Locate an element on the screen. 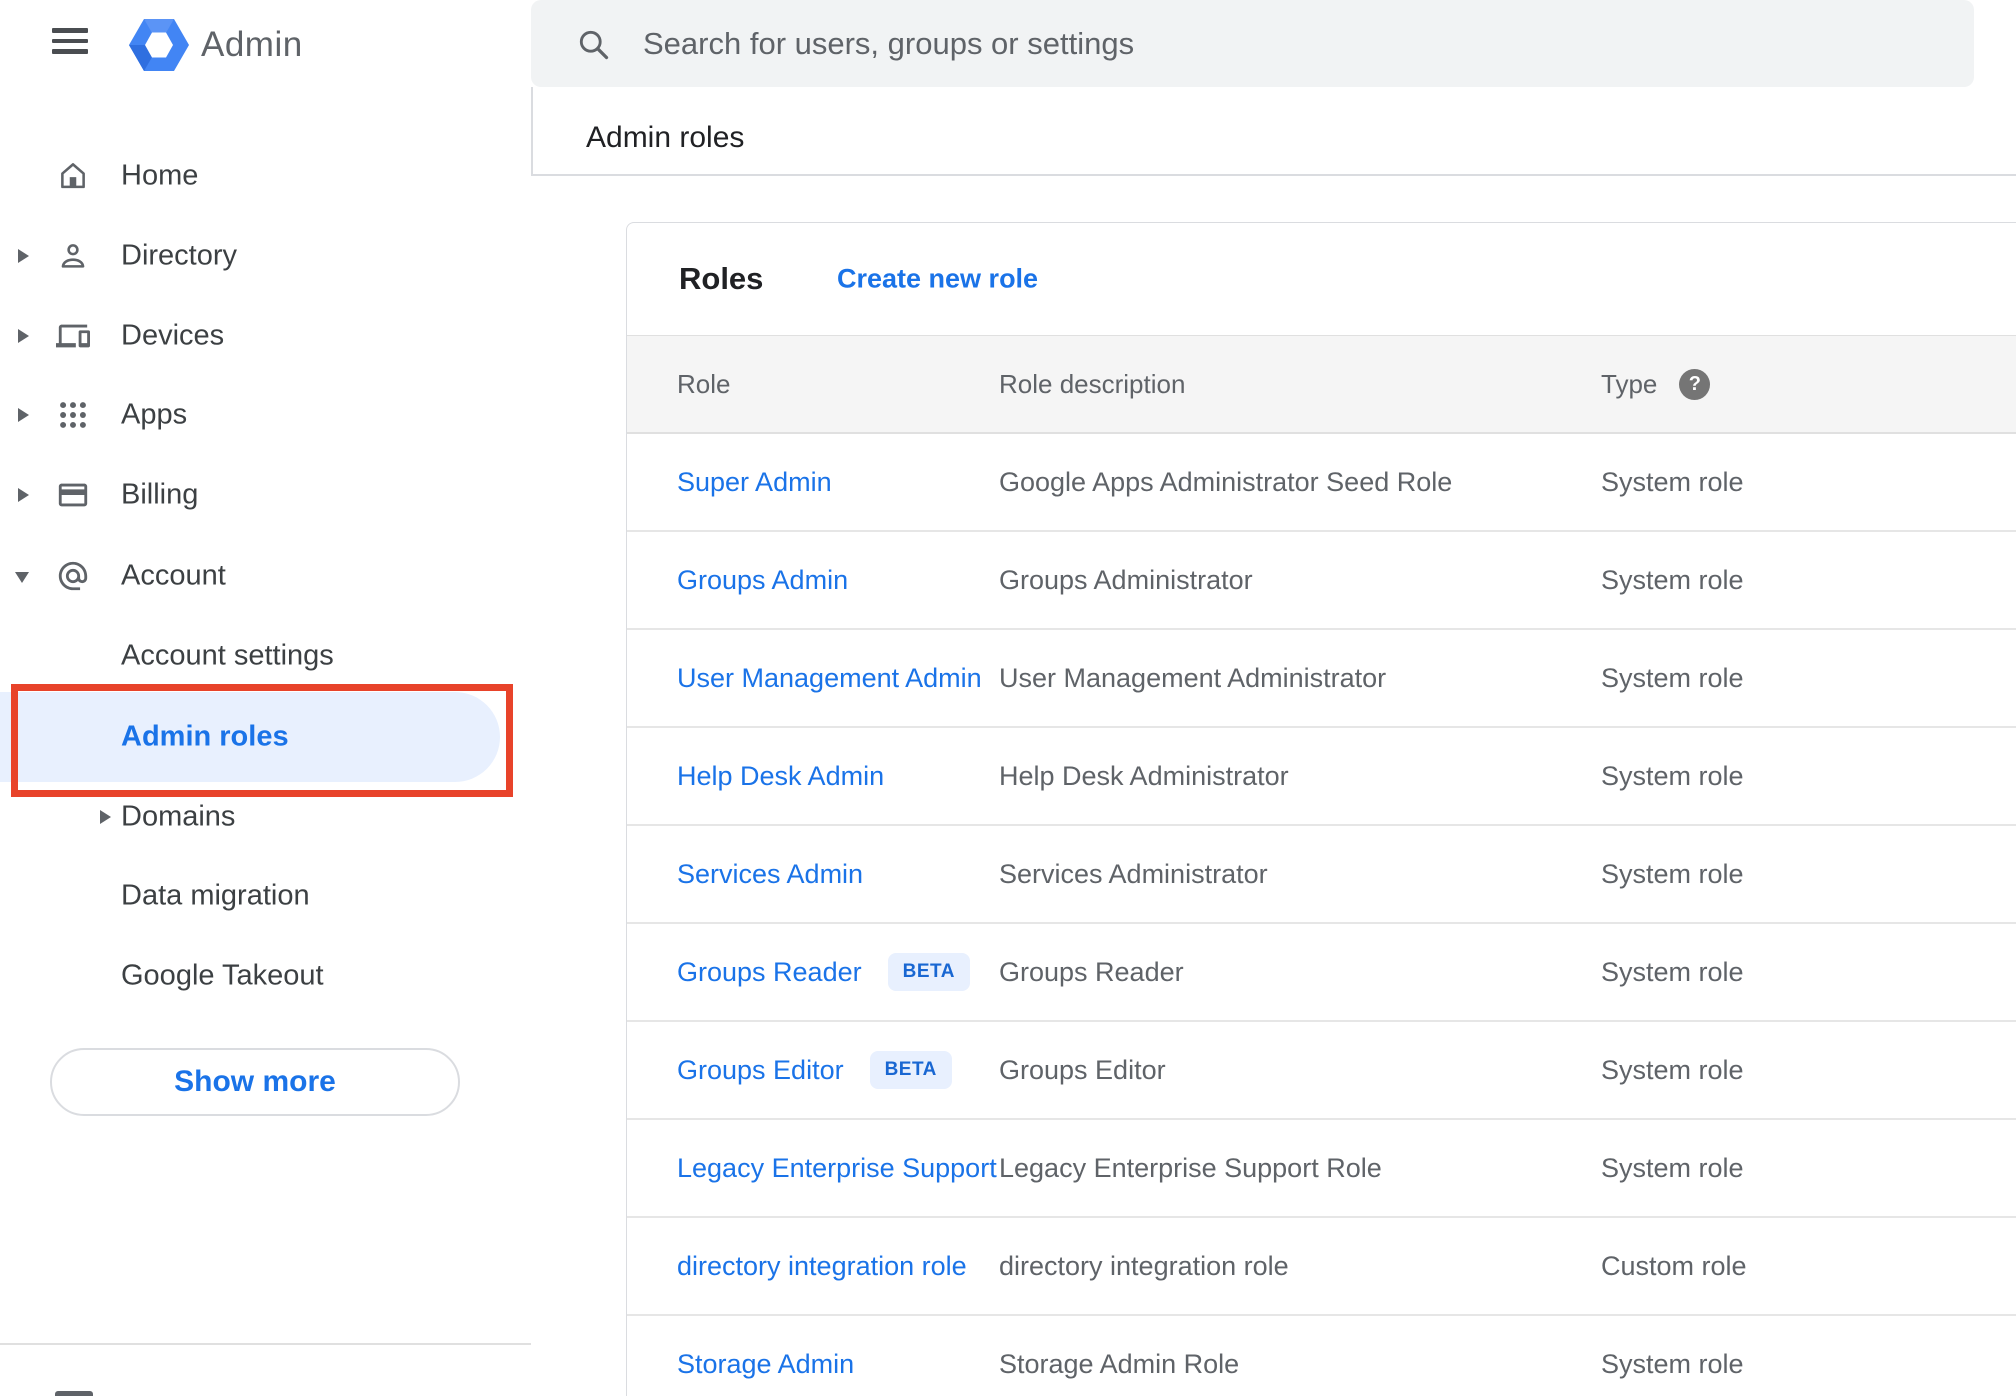 Image resolution: width=2016 pixels, height=1396 pixels. role-link: Super Admin is located at coordinates (754, 482).